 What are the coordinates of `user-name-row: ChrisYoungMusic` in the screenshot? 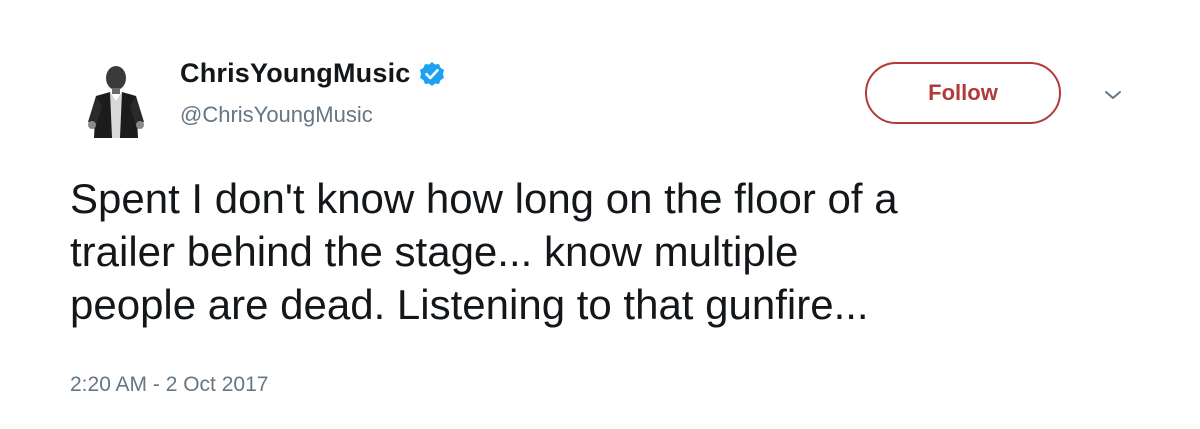 It's located at (312, 73).